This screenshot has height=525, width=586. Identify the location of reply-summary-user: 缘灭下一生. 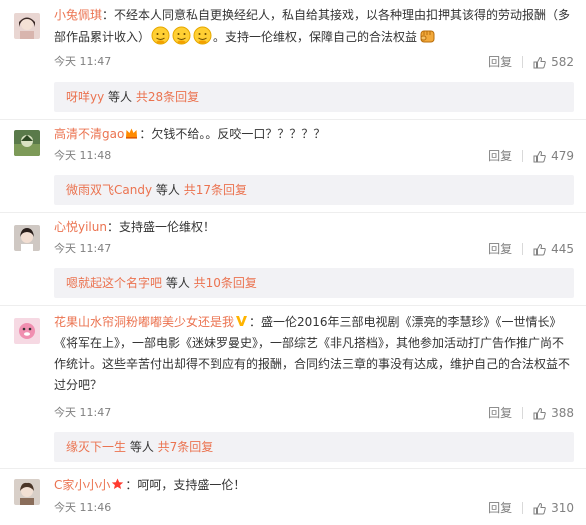
(96, 447).